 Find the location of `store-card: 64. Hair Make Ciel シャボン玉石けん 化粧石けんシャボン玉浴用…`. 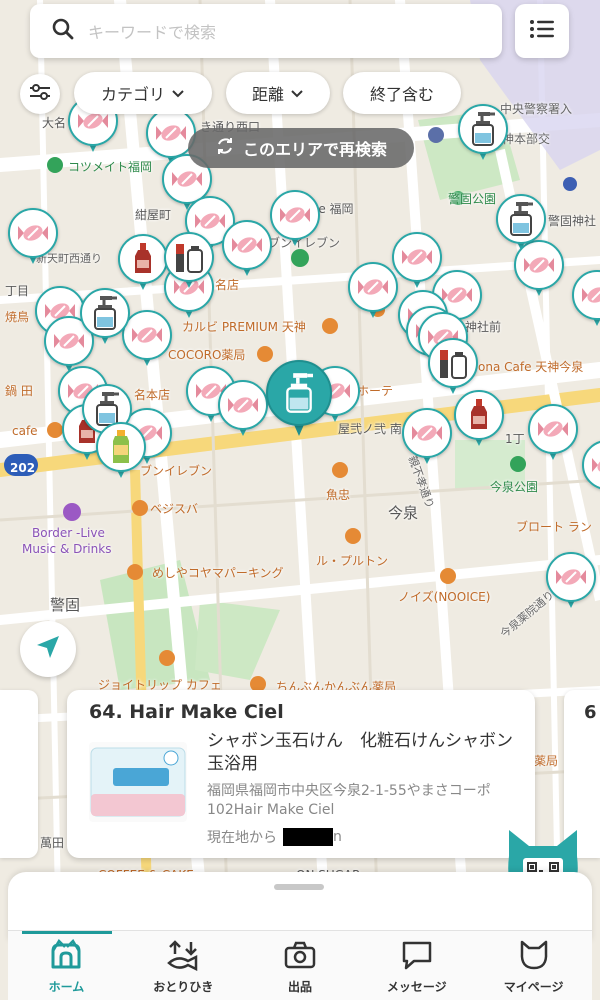

store-card: 64. Hair Make Ciel シャボン玉石けん 化粧石けんシャボン玉浴用… is located at coordinates (301, 774).